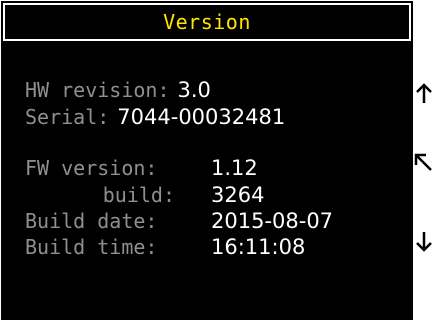 Image resolution: width=437 pixels, height=322 pixels. I want to click on serial-row: Serial: 7044-00032481, so click(155, 118).